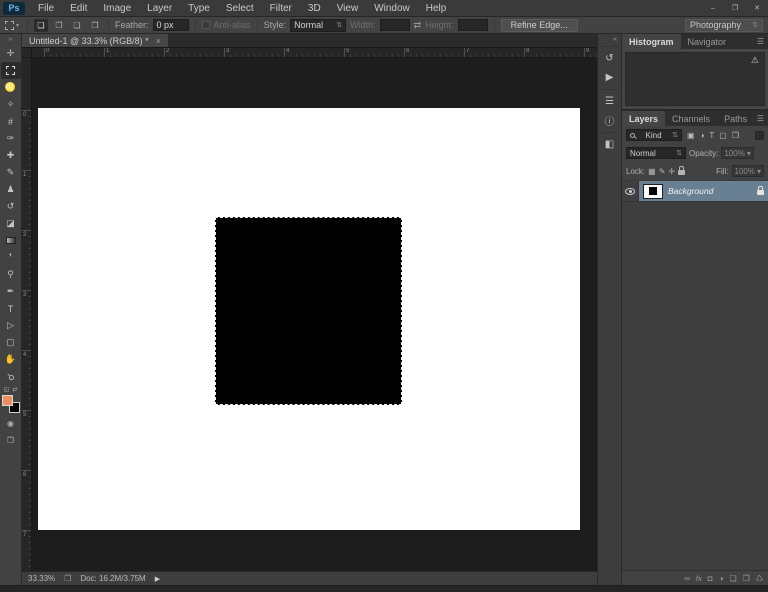 This screenshot has width=768, height=592. I want to click on path-selection-tool: ▷, so click(11, 325).